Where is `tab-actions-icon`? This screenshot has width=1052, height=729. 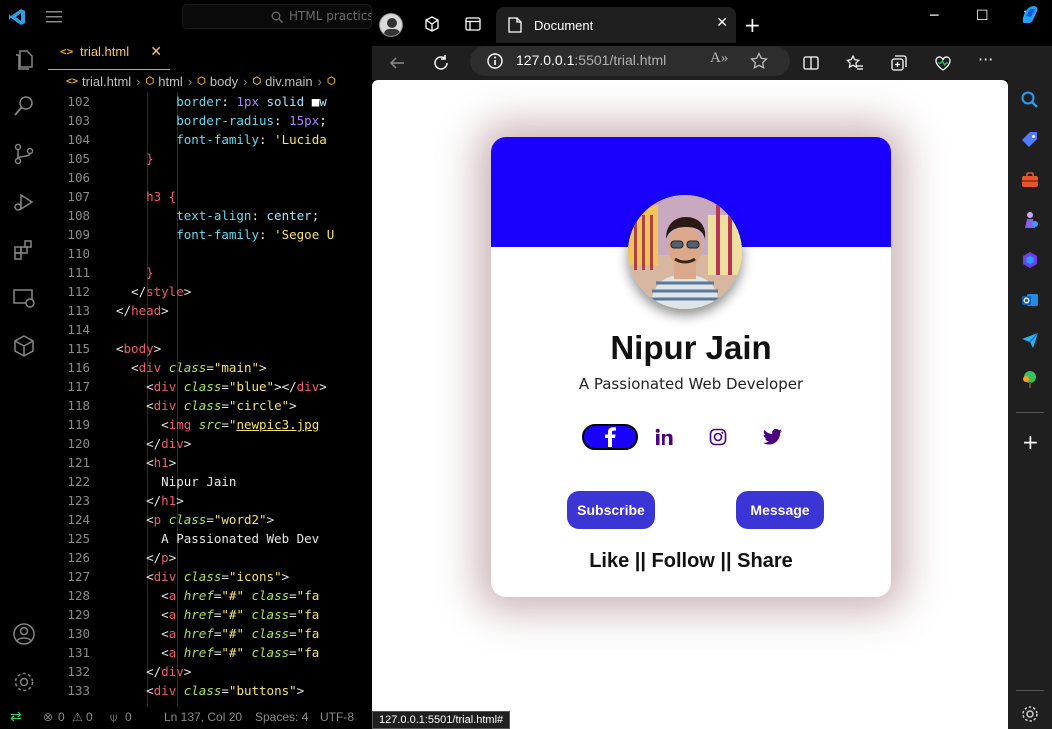 tab-actions-icon is located at coordinates (473, 24).